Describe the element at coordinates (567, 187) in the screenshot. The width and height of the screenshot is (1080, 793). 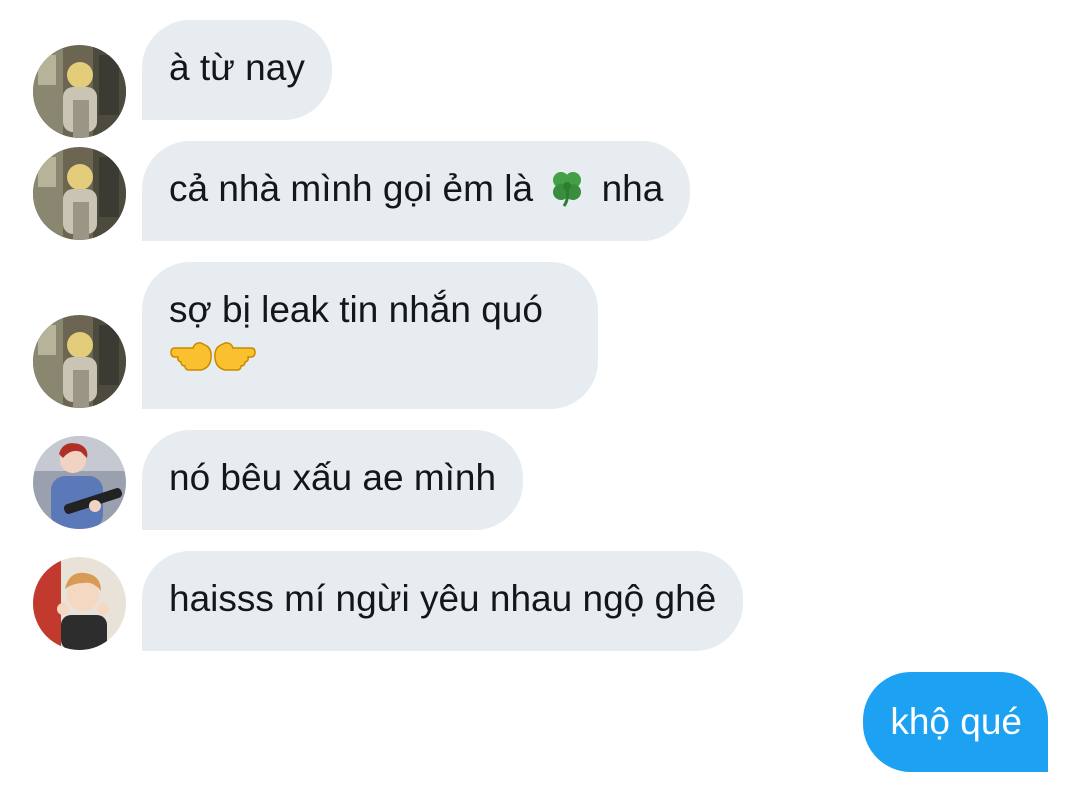
I see `four-leaf-clover-icon` at that location.